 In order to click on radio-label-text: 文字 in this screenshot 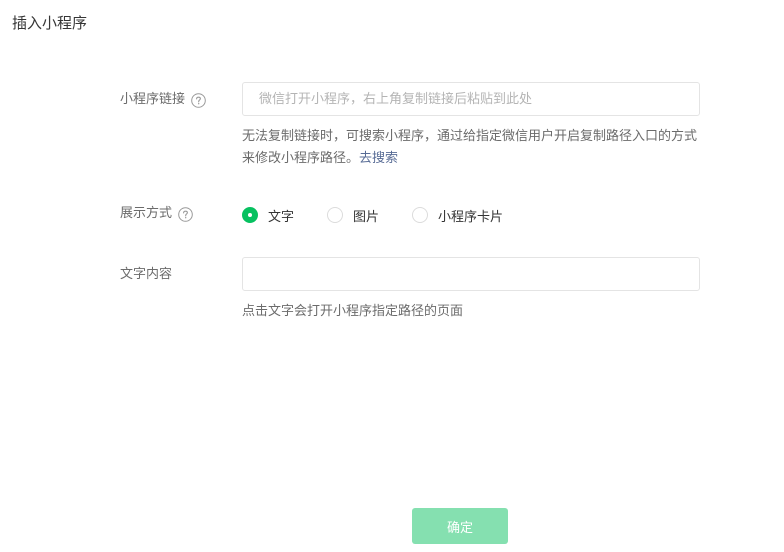, I will do `click(281, 217)`.